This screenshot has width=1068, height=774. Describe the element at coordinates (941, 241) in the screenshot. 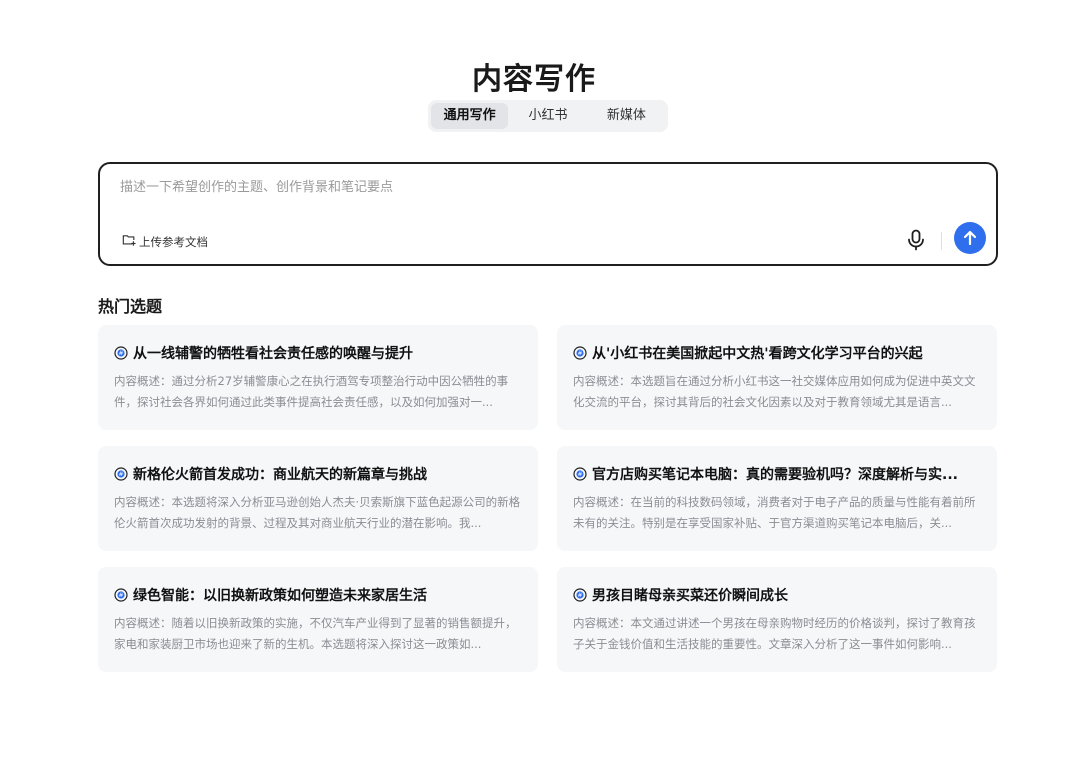

I see `toolbar-divider` at that location.